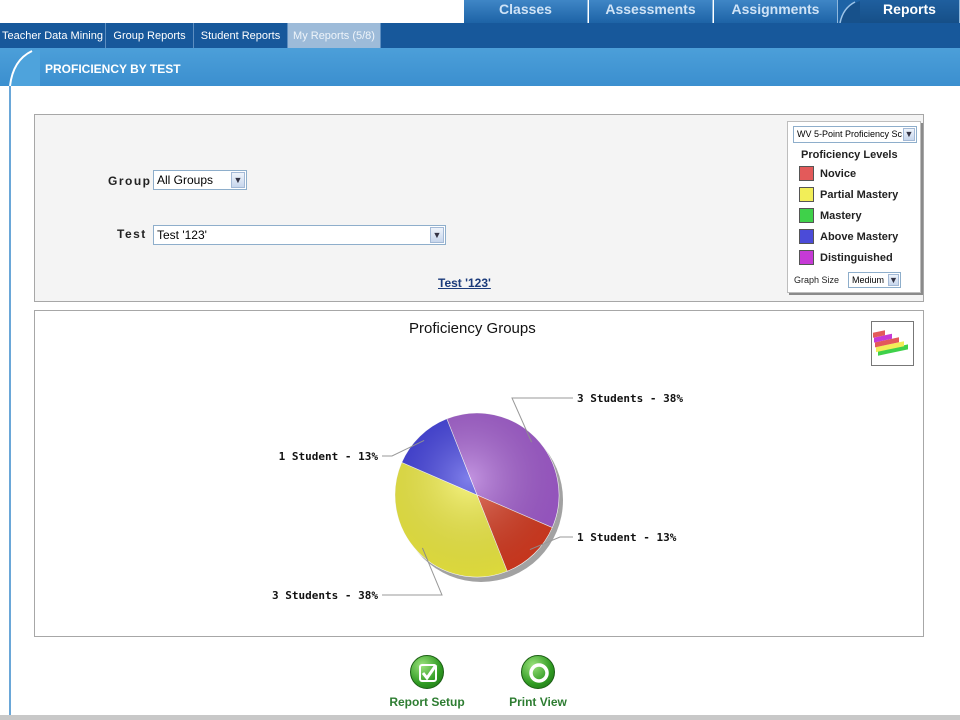  I want to click on print-view-label: Print View, so click(538, 702).